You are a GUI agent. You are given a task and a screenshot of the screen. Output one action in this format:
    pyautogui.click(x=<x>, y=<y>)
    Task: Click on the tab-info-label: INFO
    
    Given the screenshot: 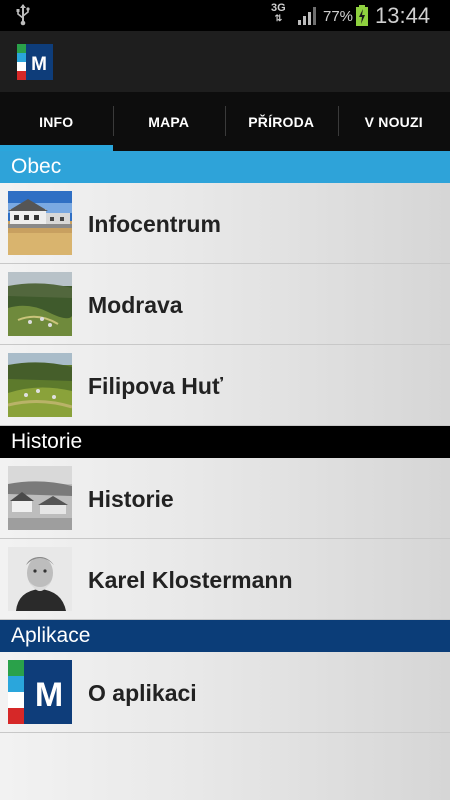 What is the action you would take?
    pyautogui.click(x=56, y=121)
    